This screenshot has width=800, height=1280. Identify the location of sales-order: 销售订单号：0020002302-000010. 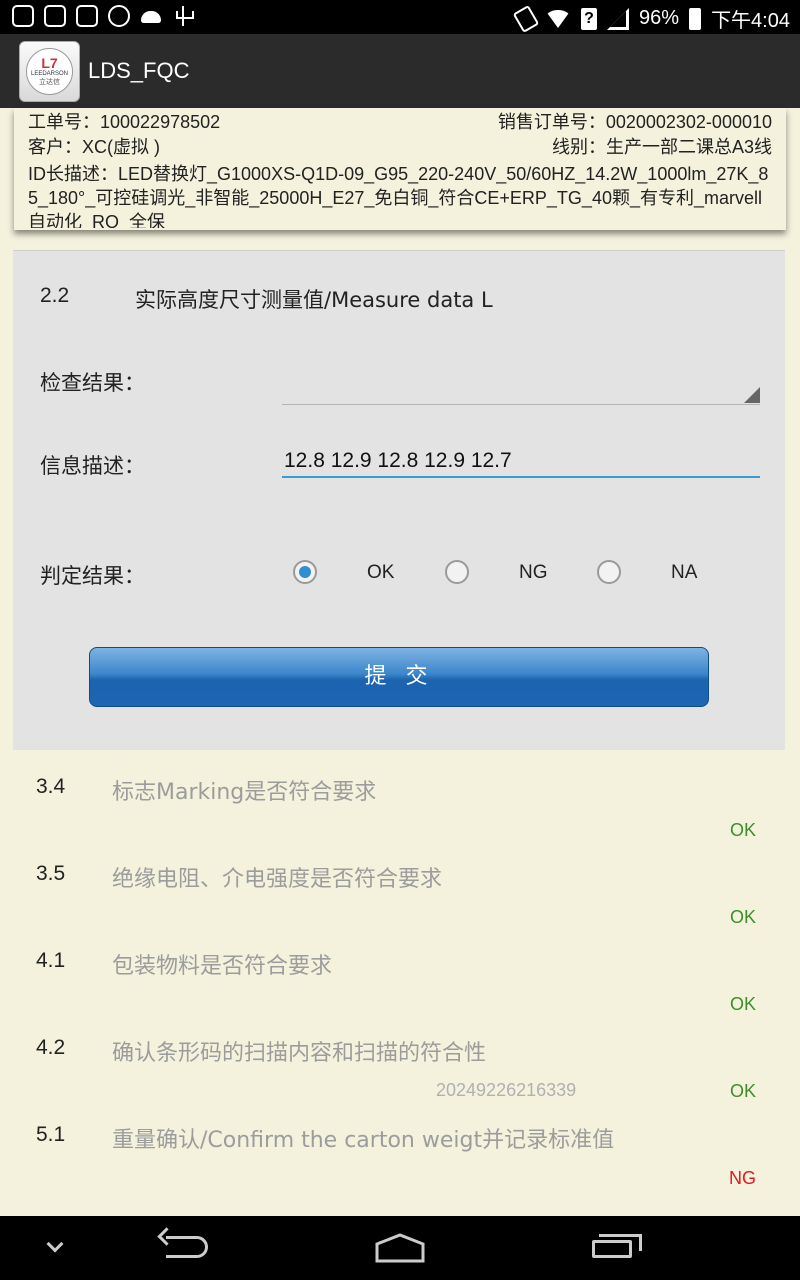
(634, 122).